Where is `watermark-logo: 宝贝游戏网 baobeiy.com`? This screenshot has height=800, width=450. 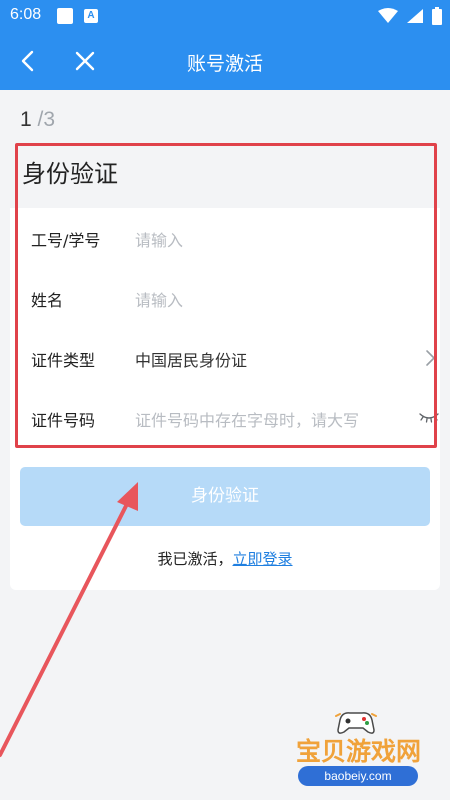 watermark-logo: 宝贝游戏网 baobeiy.com is located at coordinates (358, 749).